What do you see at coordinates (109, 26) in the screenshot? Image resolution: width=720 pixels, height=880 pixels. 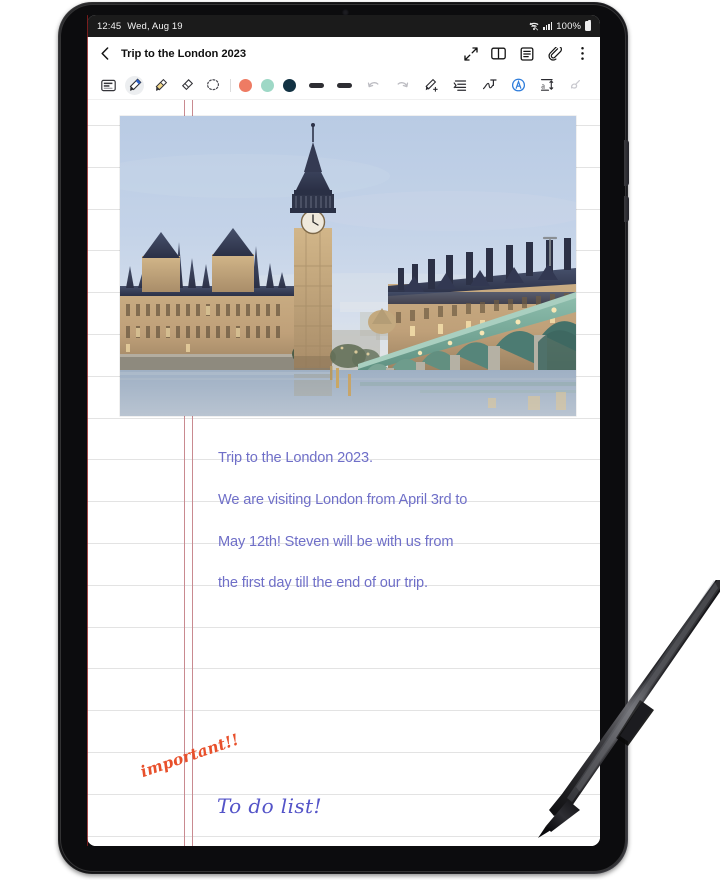 I see `status-time: 12:45` at bounding box center [109, 26].